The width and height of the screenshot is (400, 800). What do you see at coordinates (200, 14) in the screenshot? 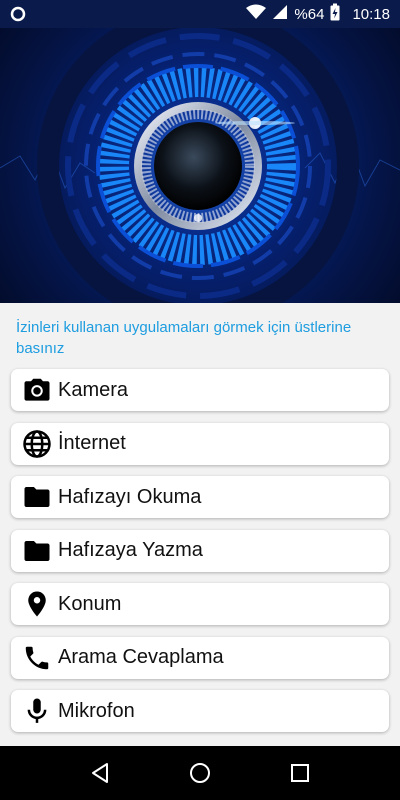
I see `status-bar: %64 10:18` at bounding box center [200, 14].